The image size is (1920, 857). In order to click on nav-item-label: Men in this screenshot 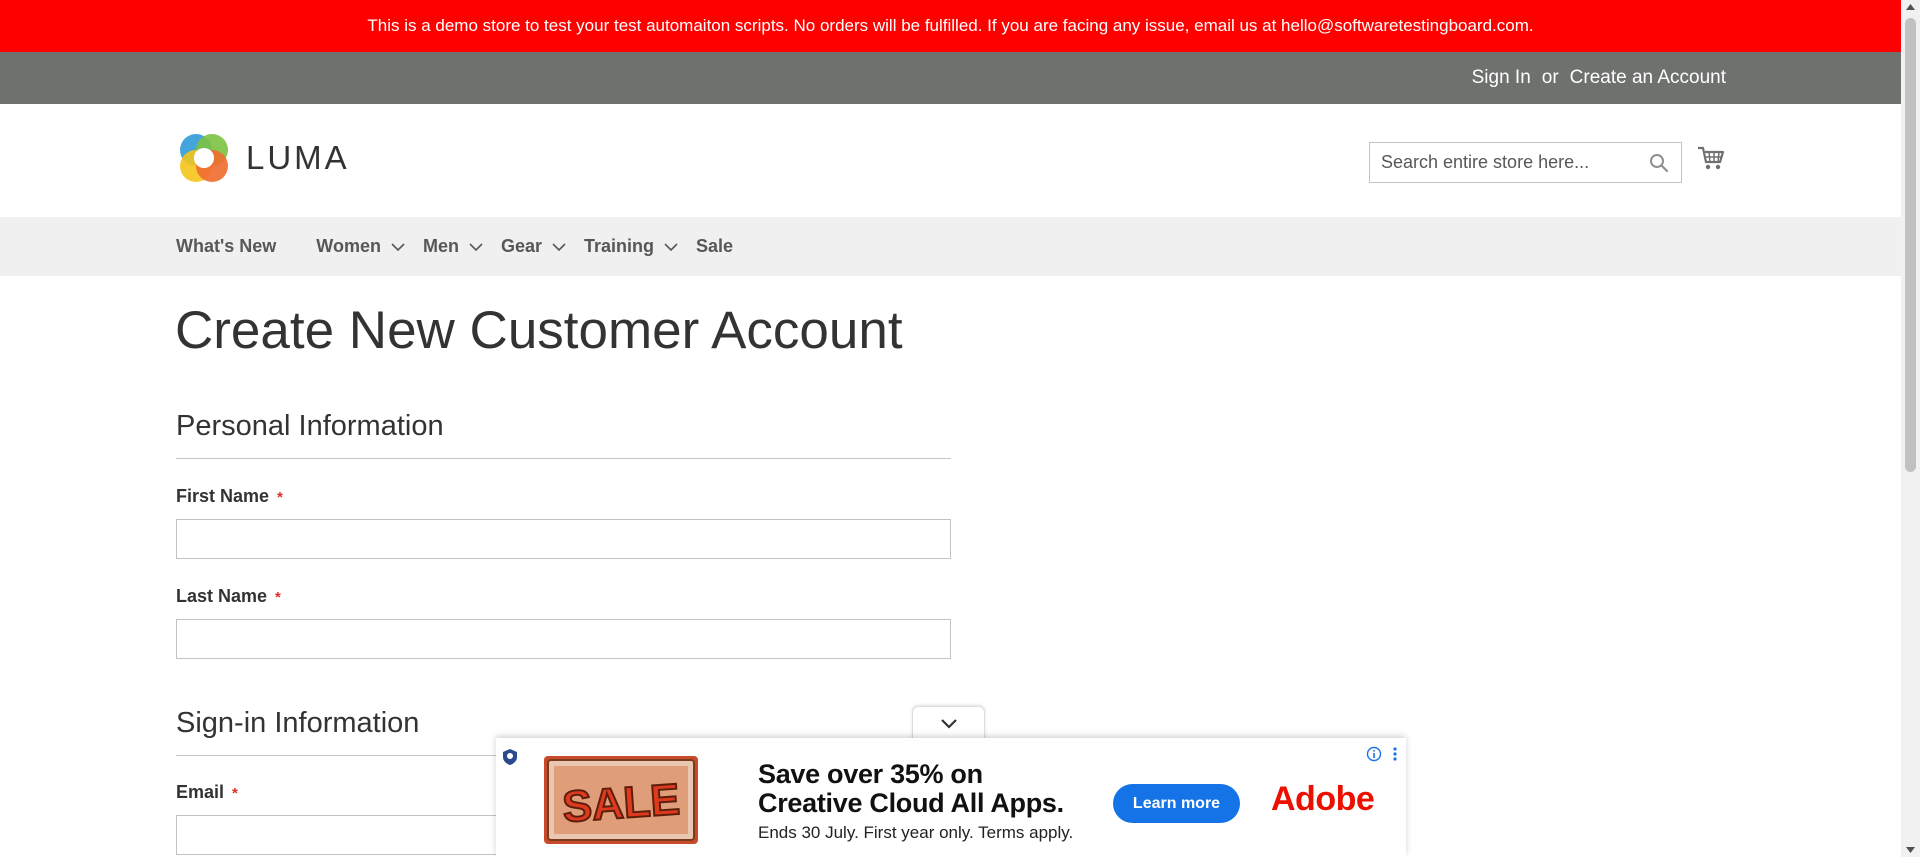, I will do `click(440, 246)`.